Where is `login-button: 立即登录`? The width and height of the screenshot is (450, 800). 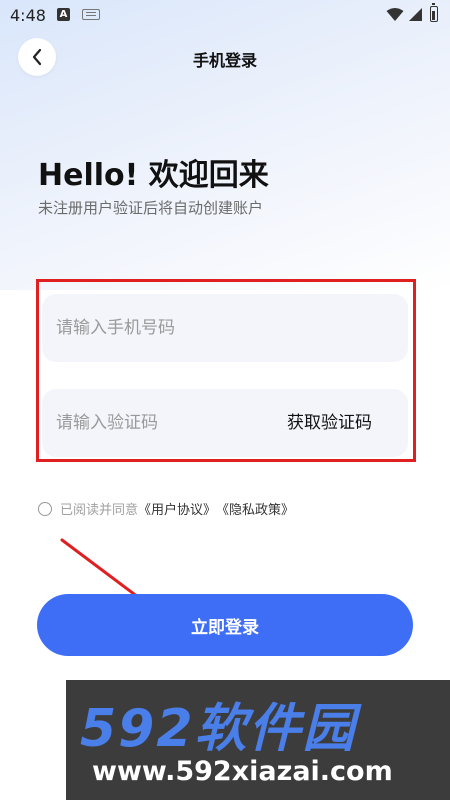
login-button: 立即登录 is located at coordinates (225, 625).